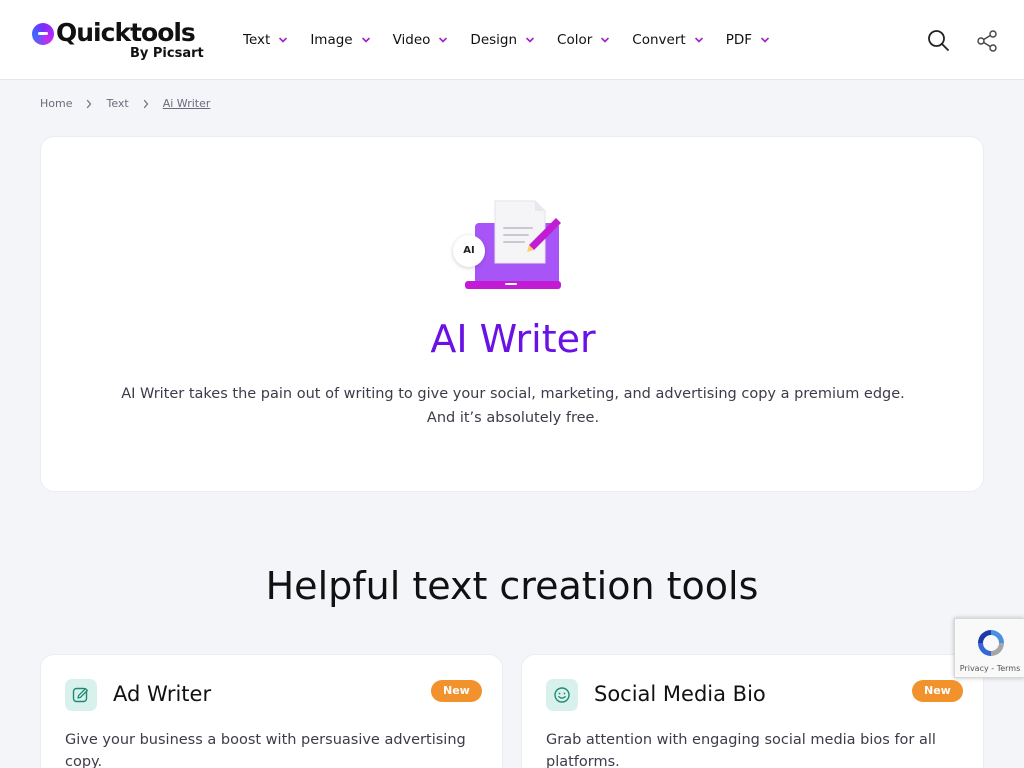 Image resolution: width=1024 pixels, height=768 pixels. I want to click on ai-badge: AI, so click(469, 251).